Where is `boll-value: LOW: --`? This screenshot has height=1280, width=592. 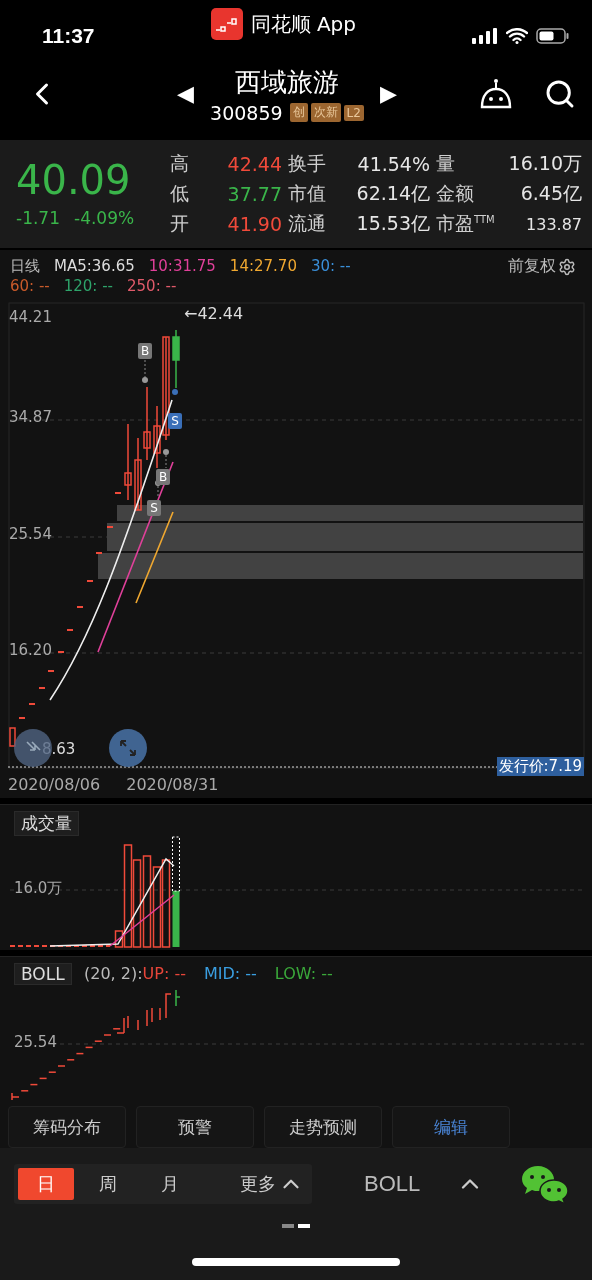 boll-value: LOW: -- is located at coordinates (303, 974).